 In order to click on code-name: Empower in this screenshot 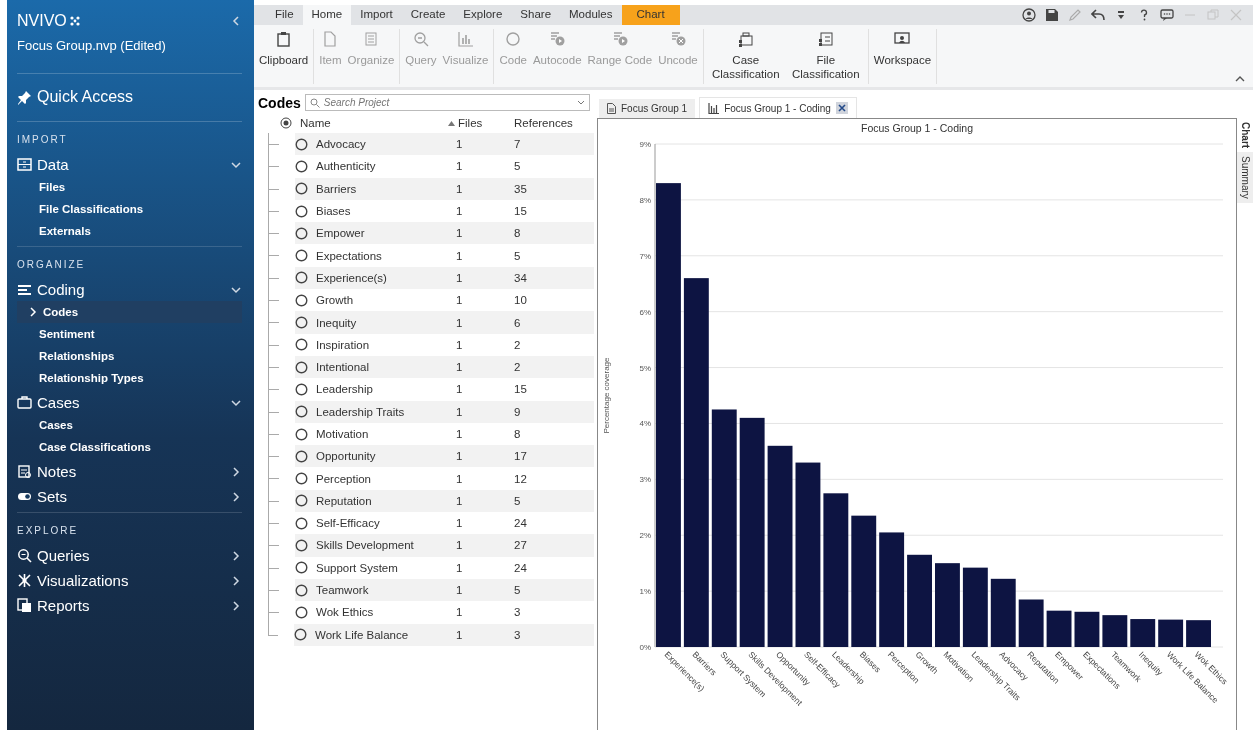, I will do `click(382, 233)`.